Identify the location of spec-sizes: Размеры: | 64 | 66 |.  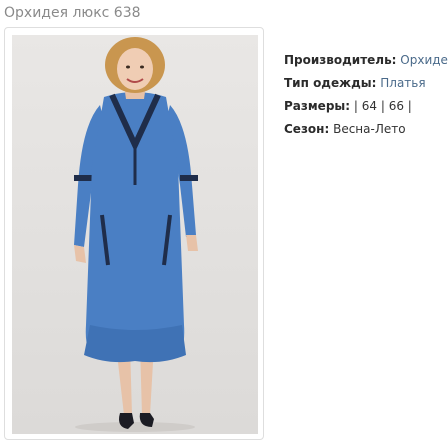
(366, 106).